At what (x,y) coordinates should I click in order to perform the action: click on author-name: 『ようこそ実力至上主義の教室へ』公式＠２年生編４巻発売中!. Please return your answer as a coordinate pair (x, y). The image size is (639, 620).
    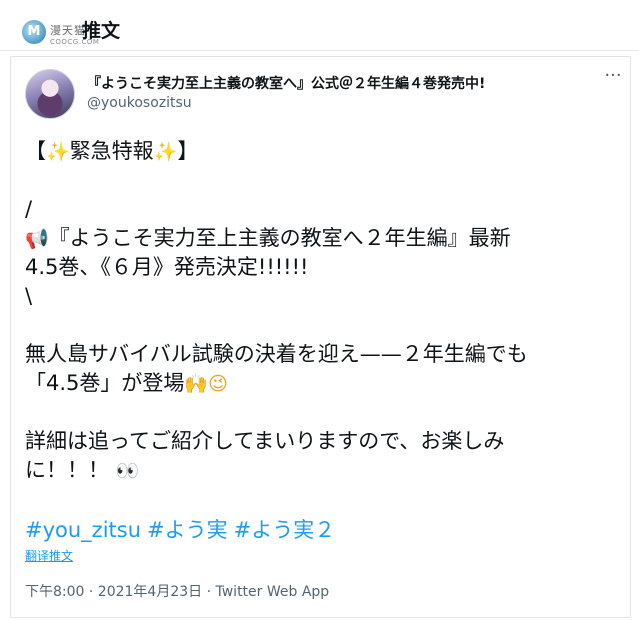
    Looking at the image, I should click on (286, 83).